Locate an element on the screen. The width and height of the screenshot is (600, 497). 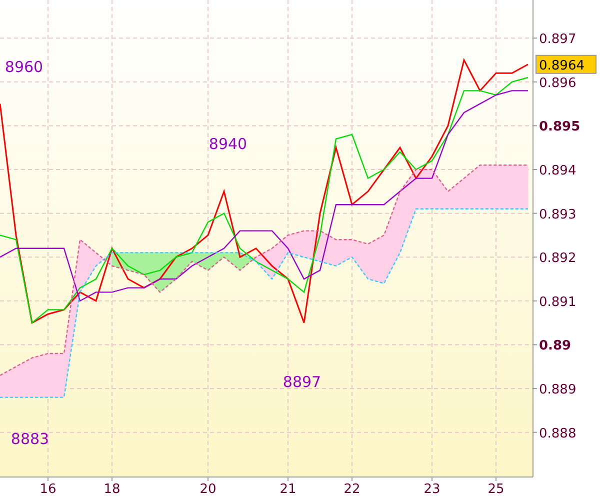
y-tick-label: 0.889 is located at coordinates (557, 390).